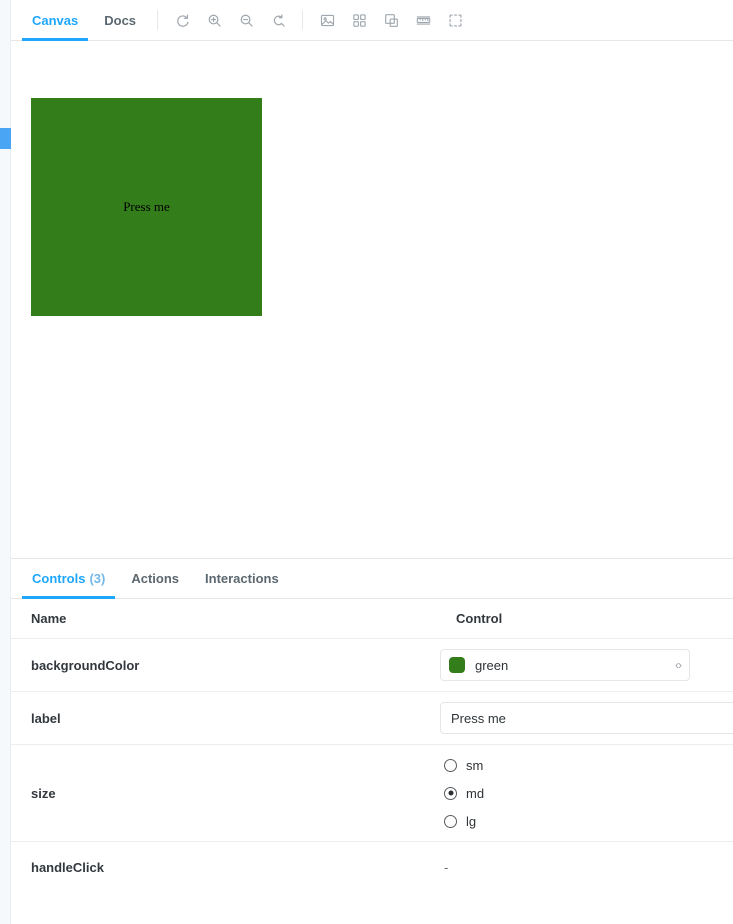  I want to click on table-row: label, so click(372, 718).